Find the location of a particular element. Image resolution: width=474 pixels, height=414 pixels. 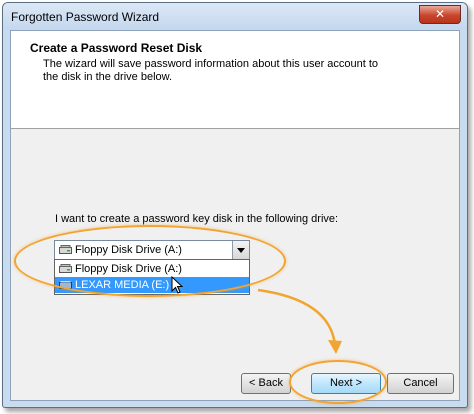

mouse-pointer-icon is located at coordinates (177, 285).